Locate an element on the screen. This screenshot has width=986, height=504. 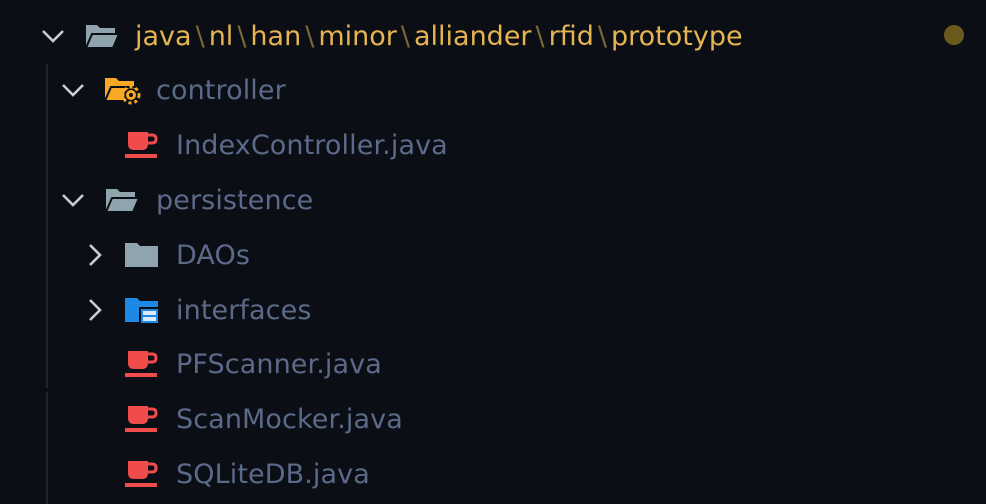
tree-item-label: ScanMocker.java is located at coordinates (289, 419).